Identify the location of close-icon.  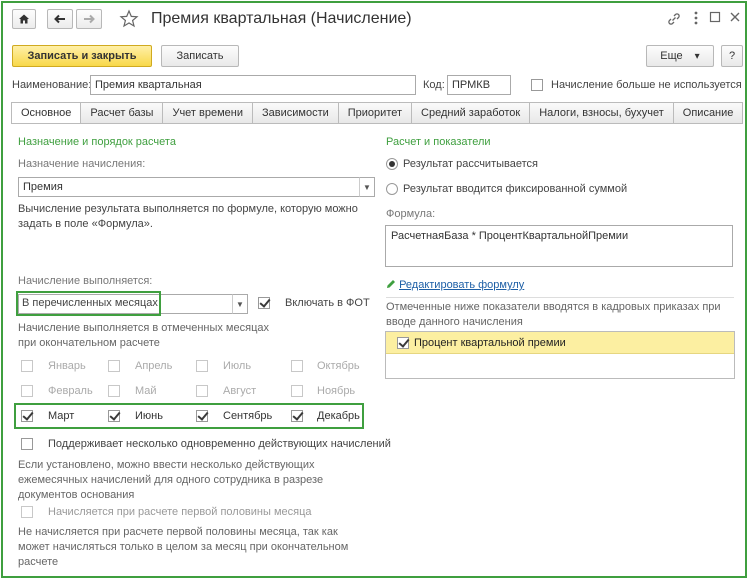
(735, 17).